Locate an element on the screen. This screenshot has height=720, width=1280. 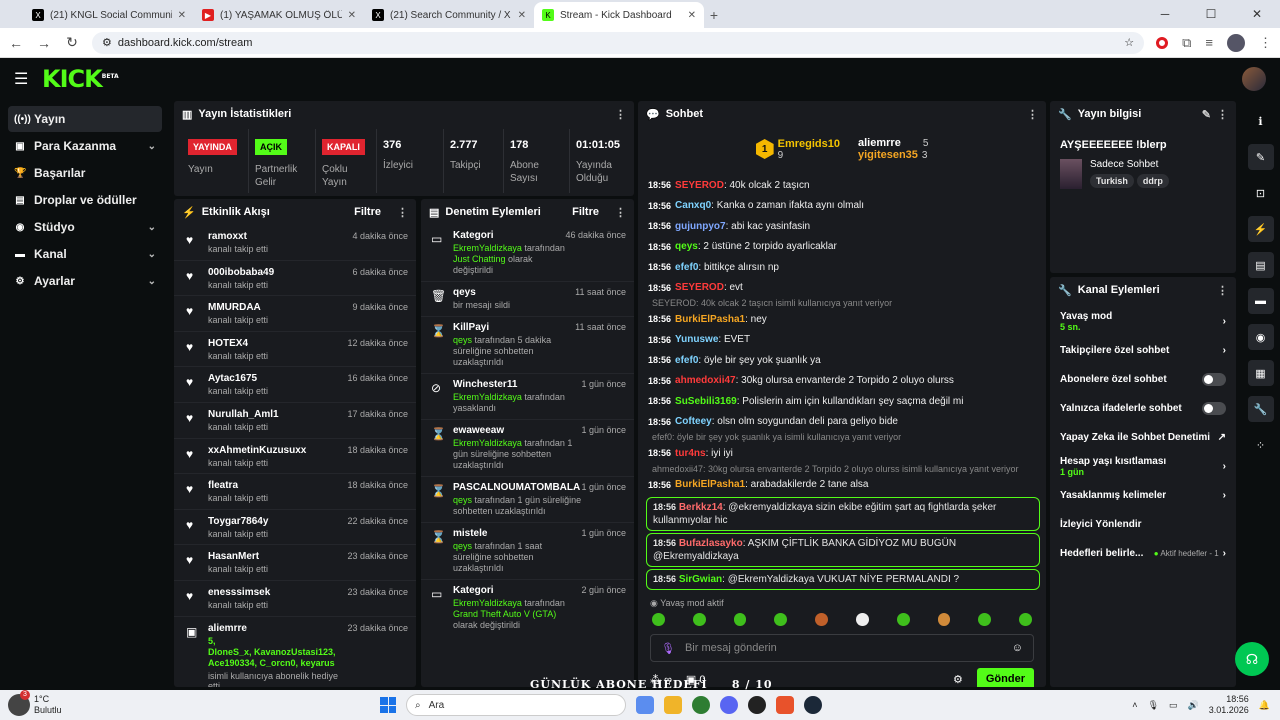
steam-icon is located at coordinates (813, 705).